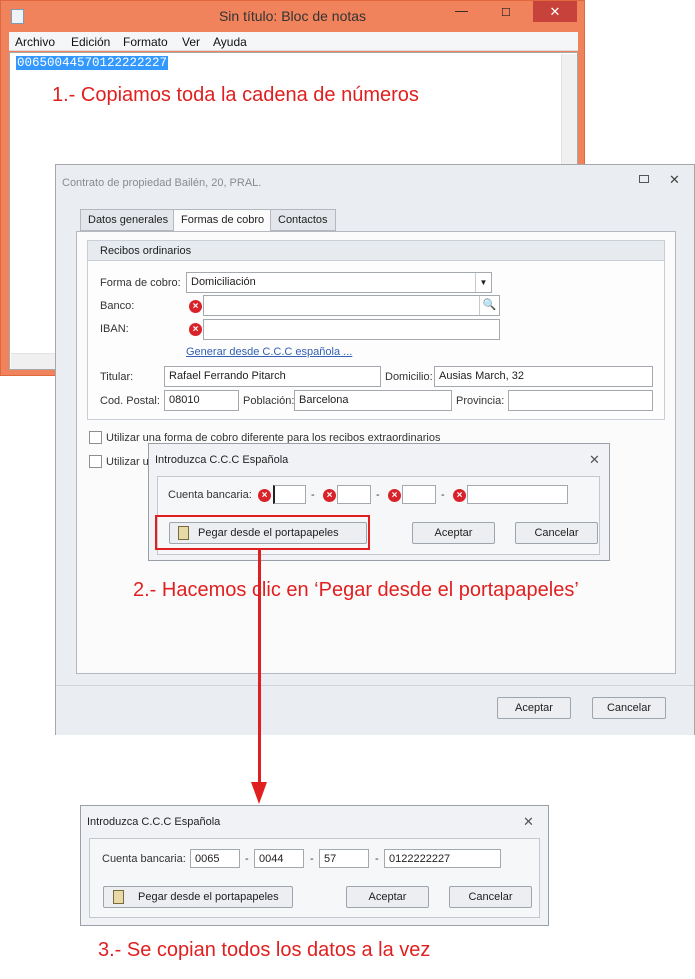 The image size is (695, 979). I want to click on poblacion-label: Población:, so click(269, 401).